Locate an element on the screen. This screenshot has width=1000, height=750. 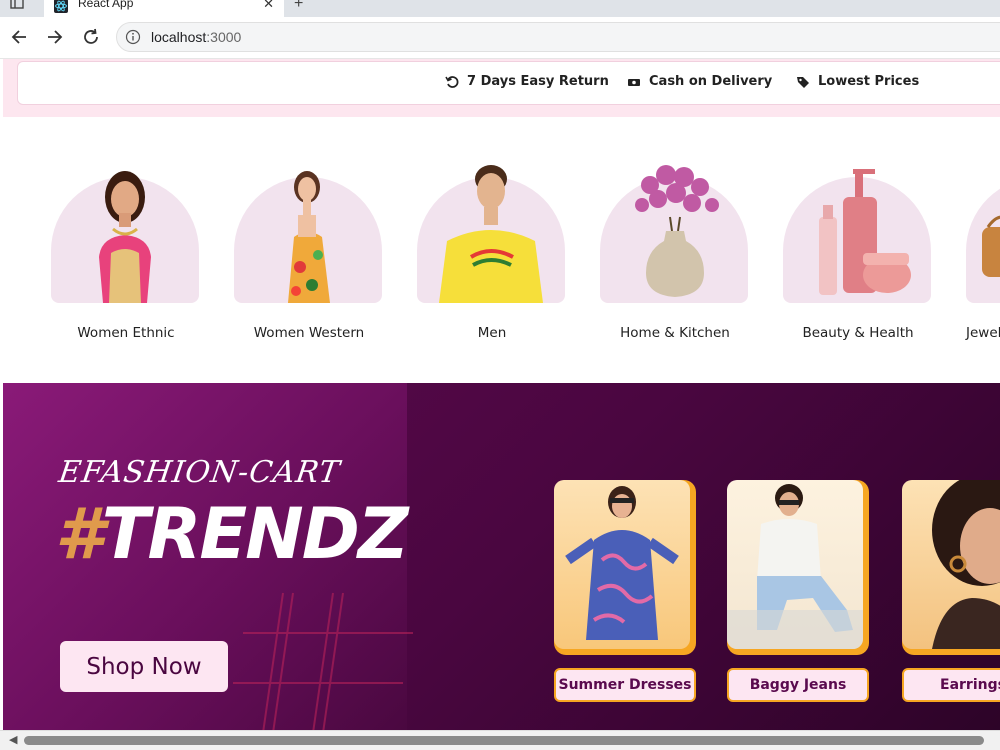
men-image is located at coordinates (491, 234).